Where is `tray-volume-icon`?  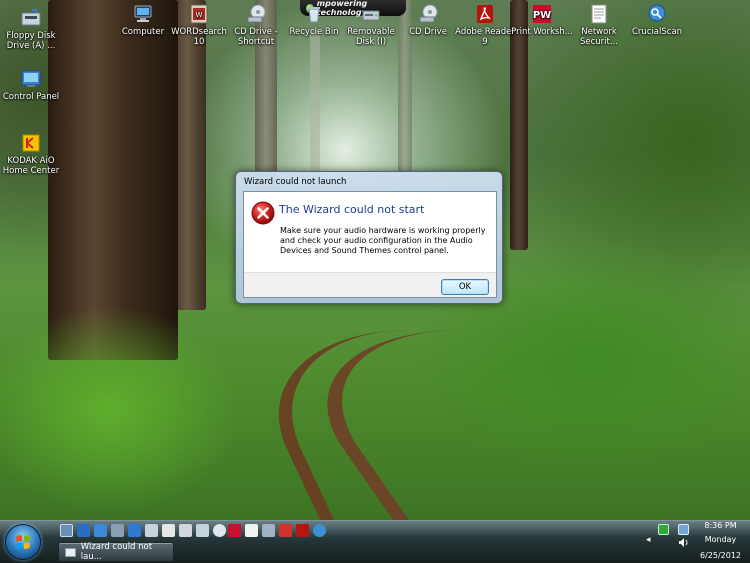
tray-volume-icon is located at coordinates (683, 542).